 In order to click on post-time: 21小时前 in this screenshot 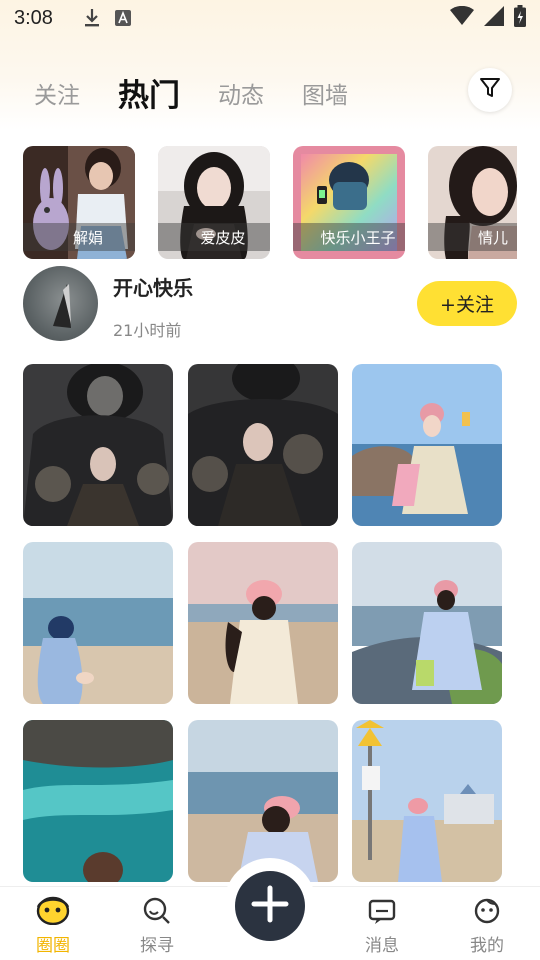, I will do `click(147, 330)`.